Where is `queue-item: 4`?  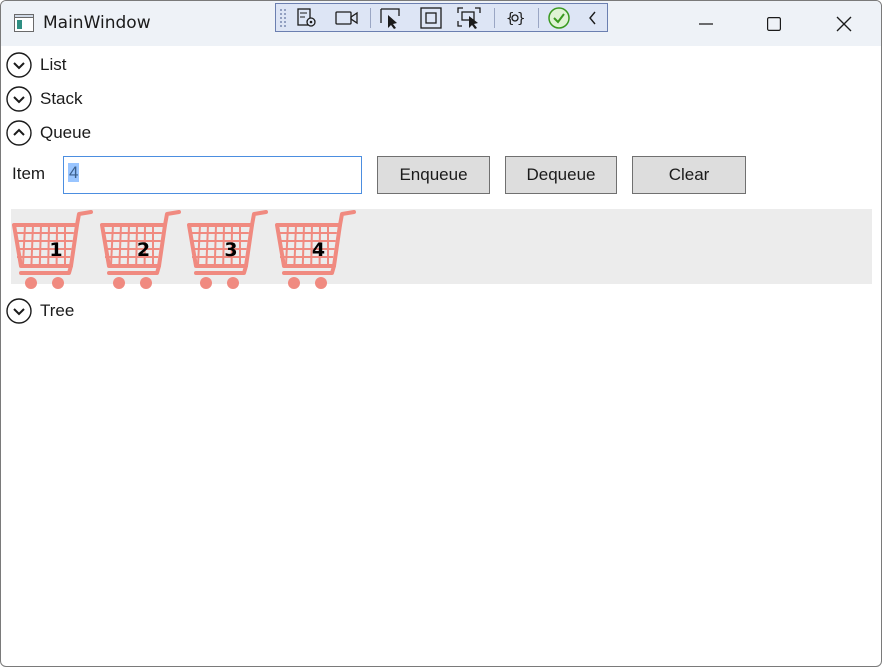 queue-item: 4 is located at coordinates (315, 250).